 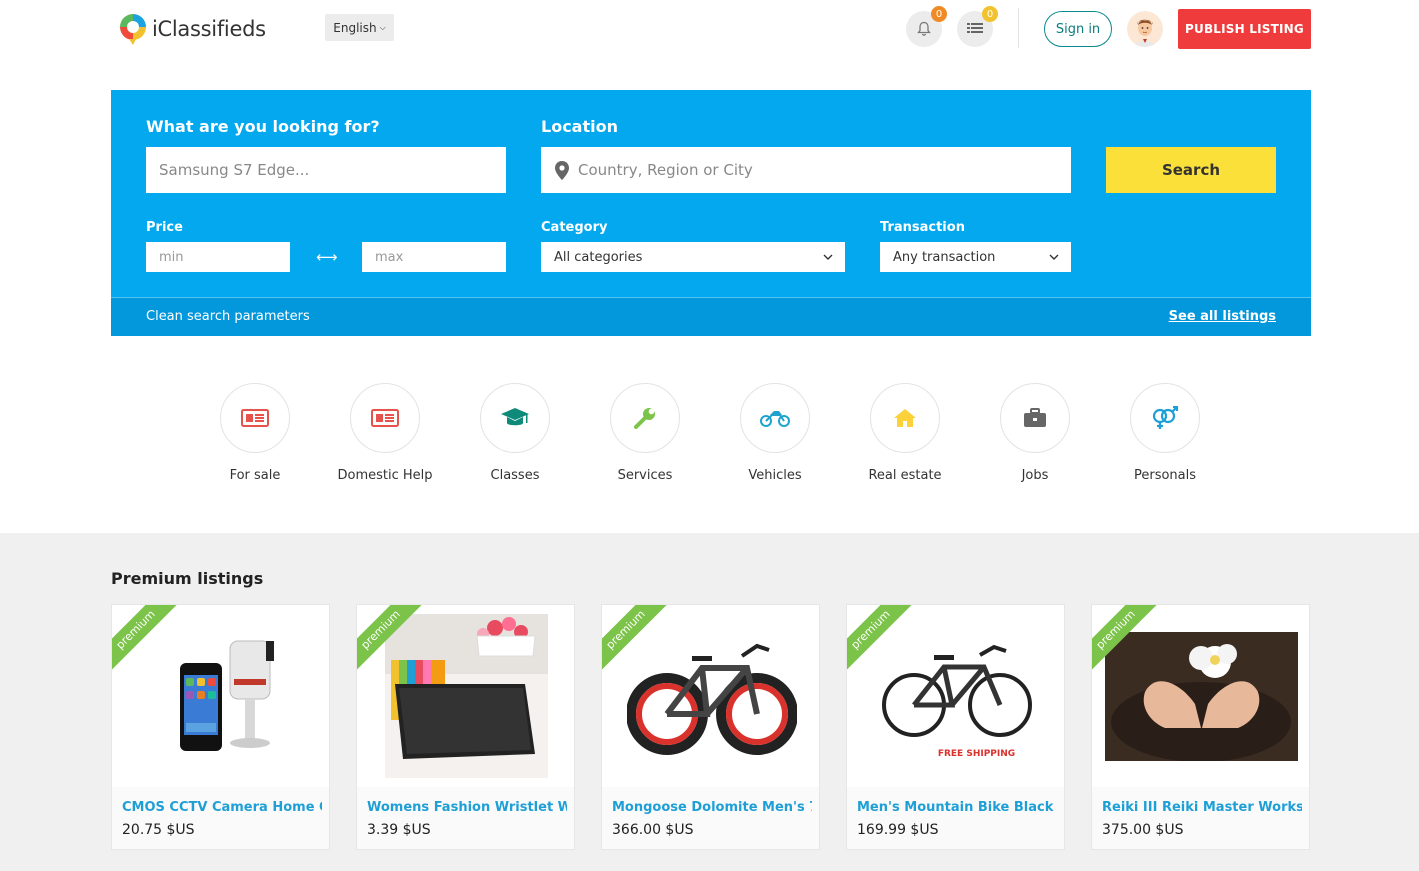 I want to click on listing-price: 169.99 $US, so click(x=898, y=830).